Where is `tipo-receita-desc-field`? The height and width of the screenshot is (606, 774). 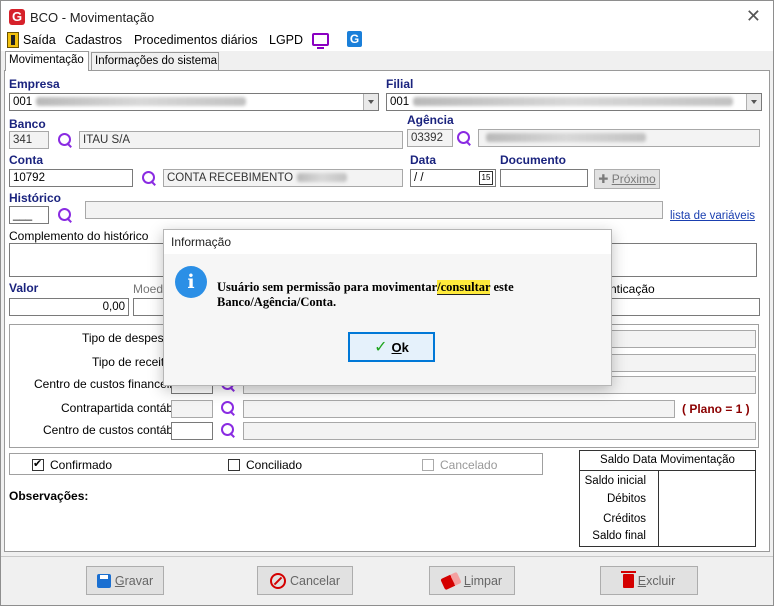
tipo-receita-desc-field is located at coordinates (683, 363).